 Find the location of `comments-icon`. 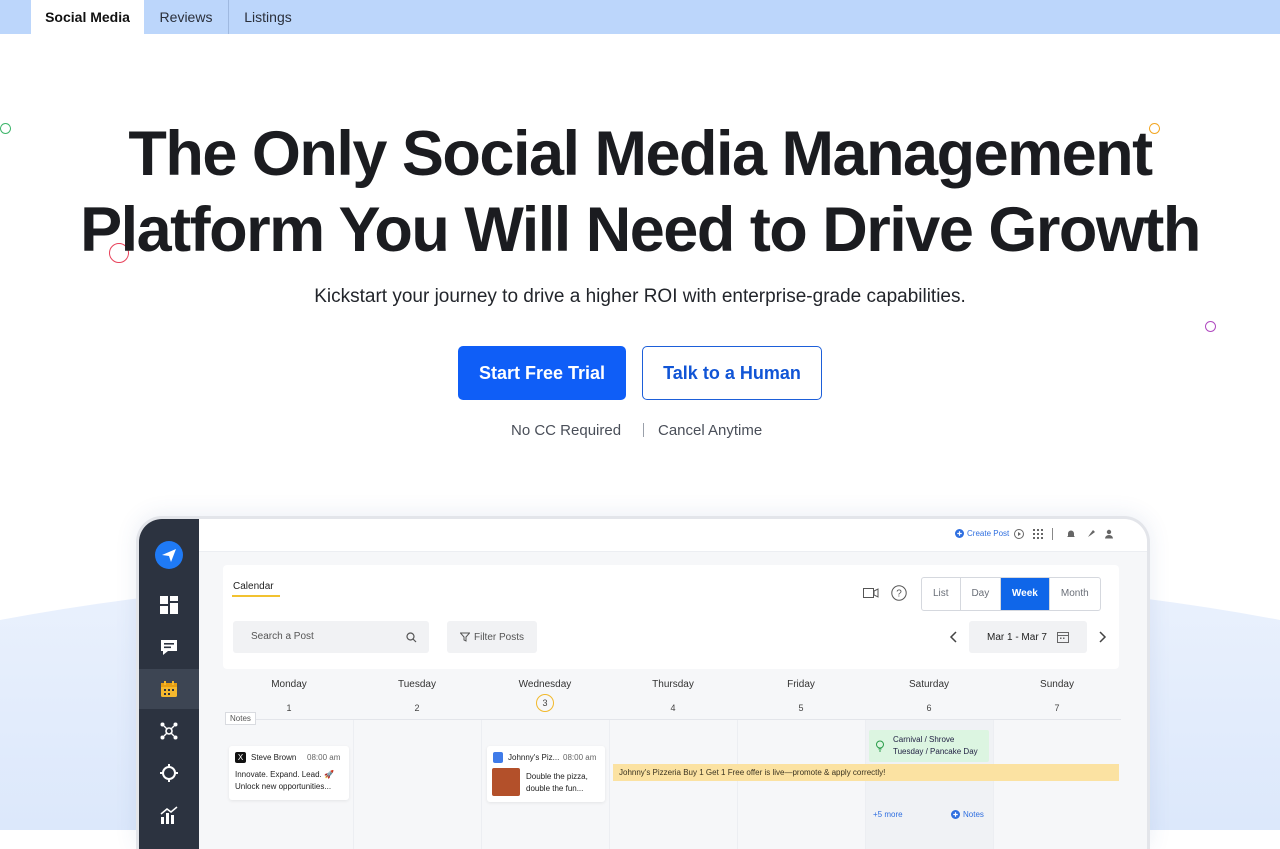

comments-icon is located at coordinates (169, 647).